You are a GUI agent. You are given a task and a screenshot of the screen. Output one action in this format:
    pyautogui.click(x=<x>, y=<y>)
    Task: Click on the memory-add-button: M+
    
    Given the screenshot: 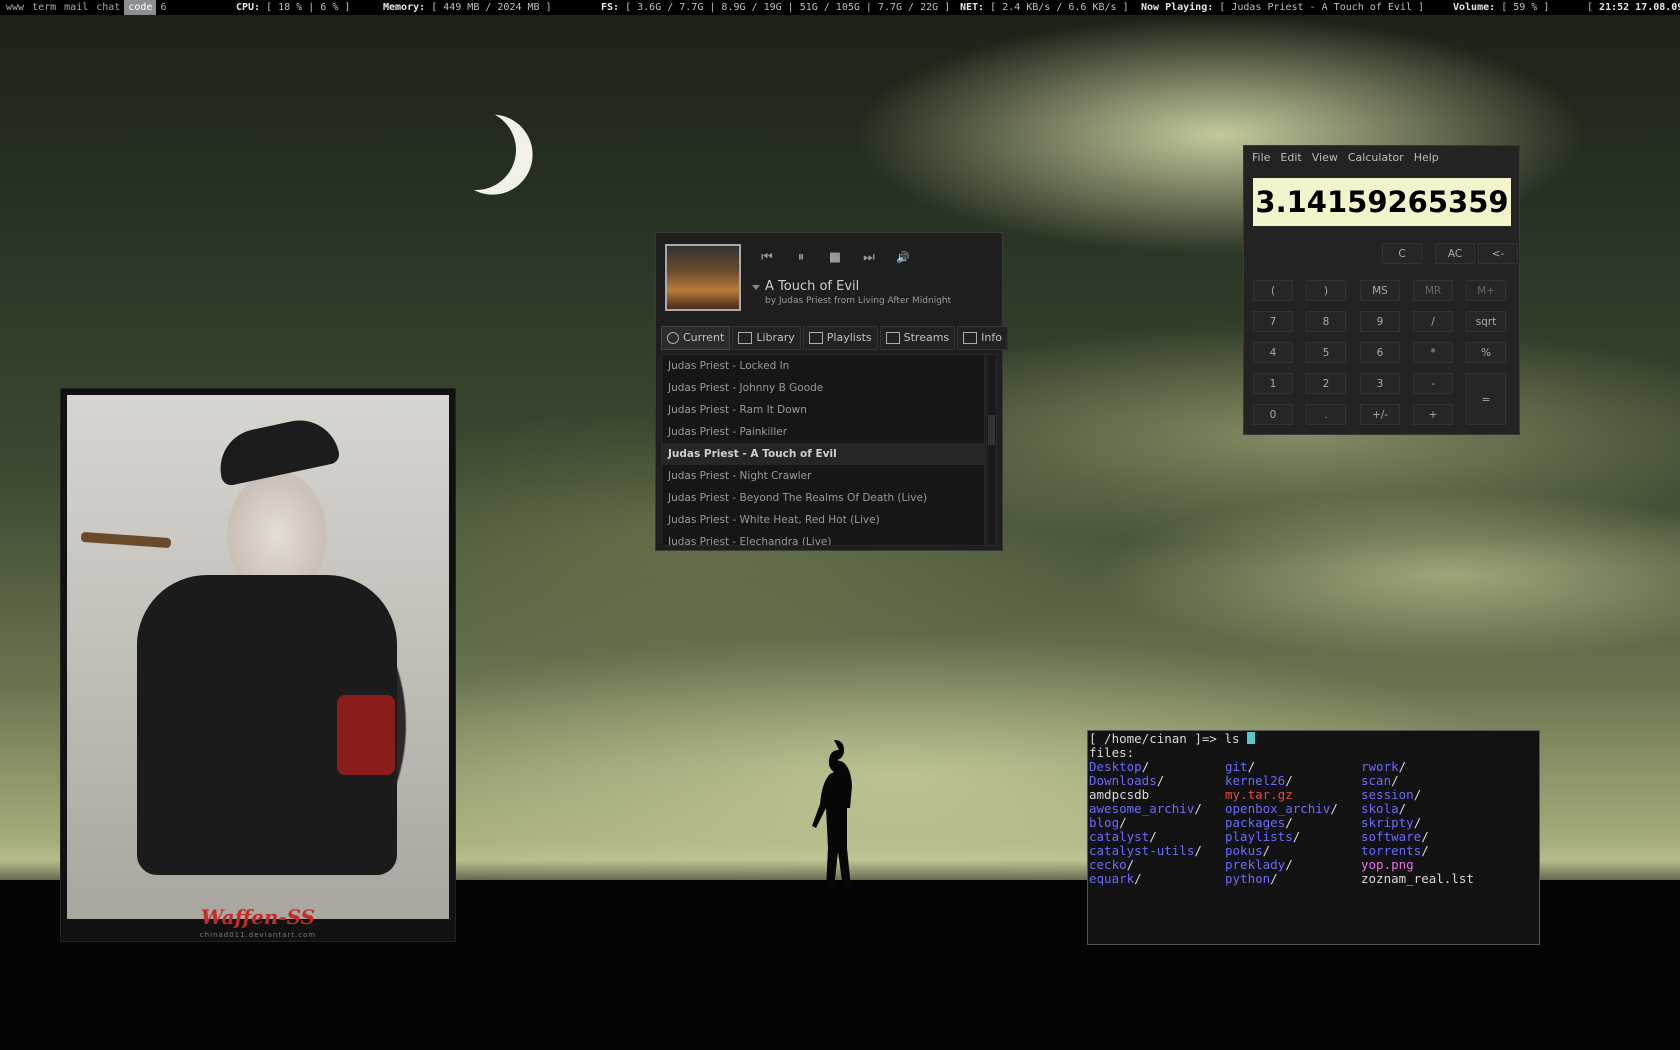 What is the action you would take?
    pyautogui.click(x=1486, y=290)
    